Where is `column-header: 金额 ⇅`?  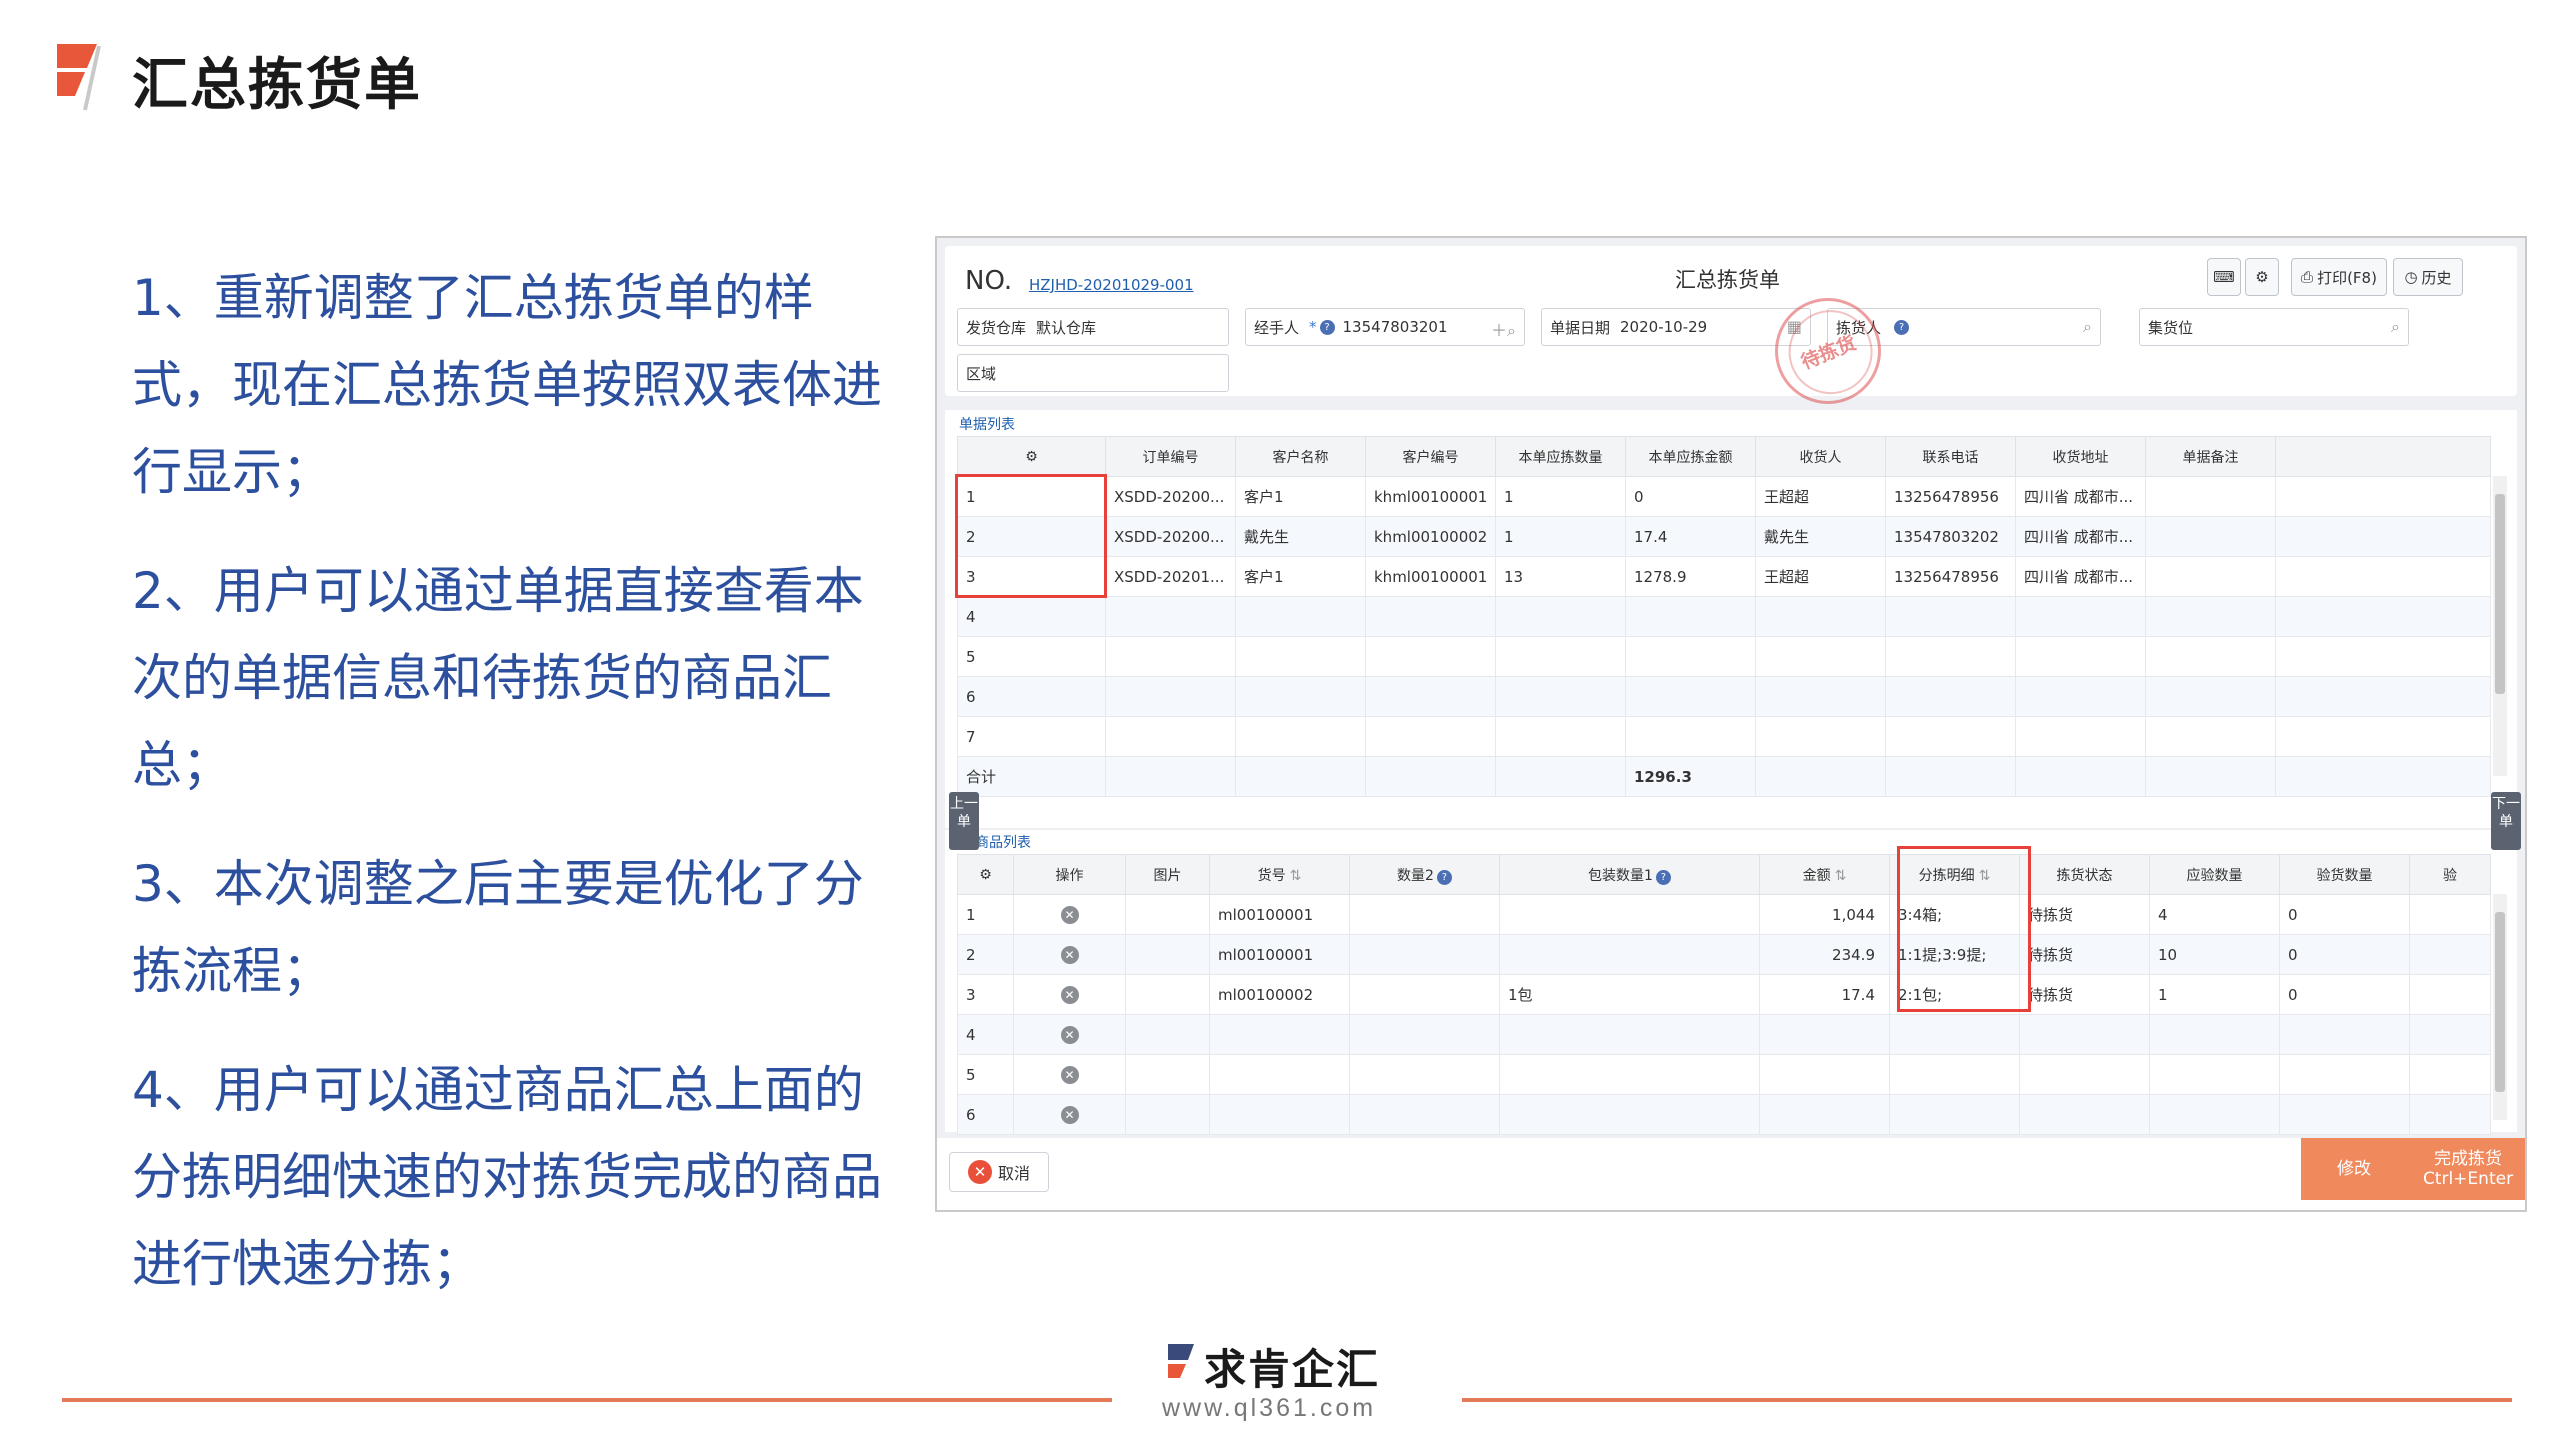
column-header: 金额 ⇅ is located at coordinates (1824, 874).